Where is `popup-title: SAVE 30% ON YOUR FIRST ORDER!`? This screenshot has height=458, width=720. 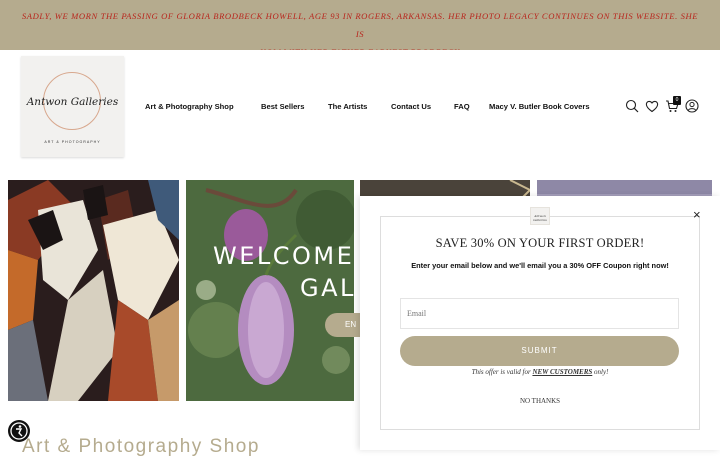 popup-title: SAVE 30% ON YOUR FIRST ORDER! is located at coordinates (540, 243).